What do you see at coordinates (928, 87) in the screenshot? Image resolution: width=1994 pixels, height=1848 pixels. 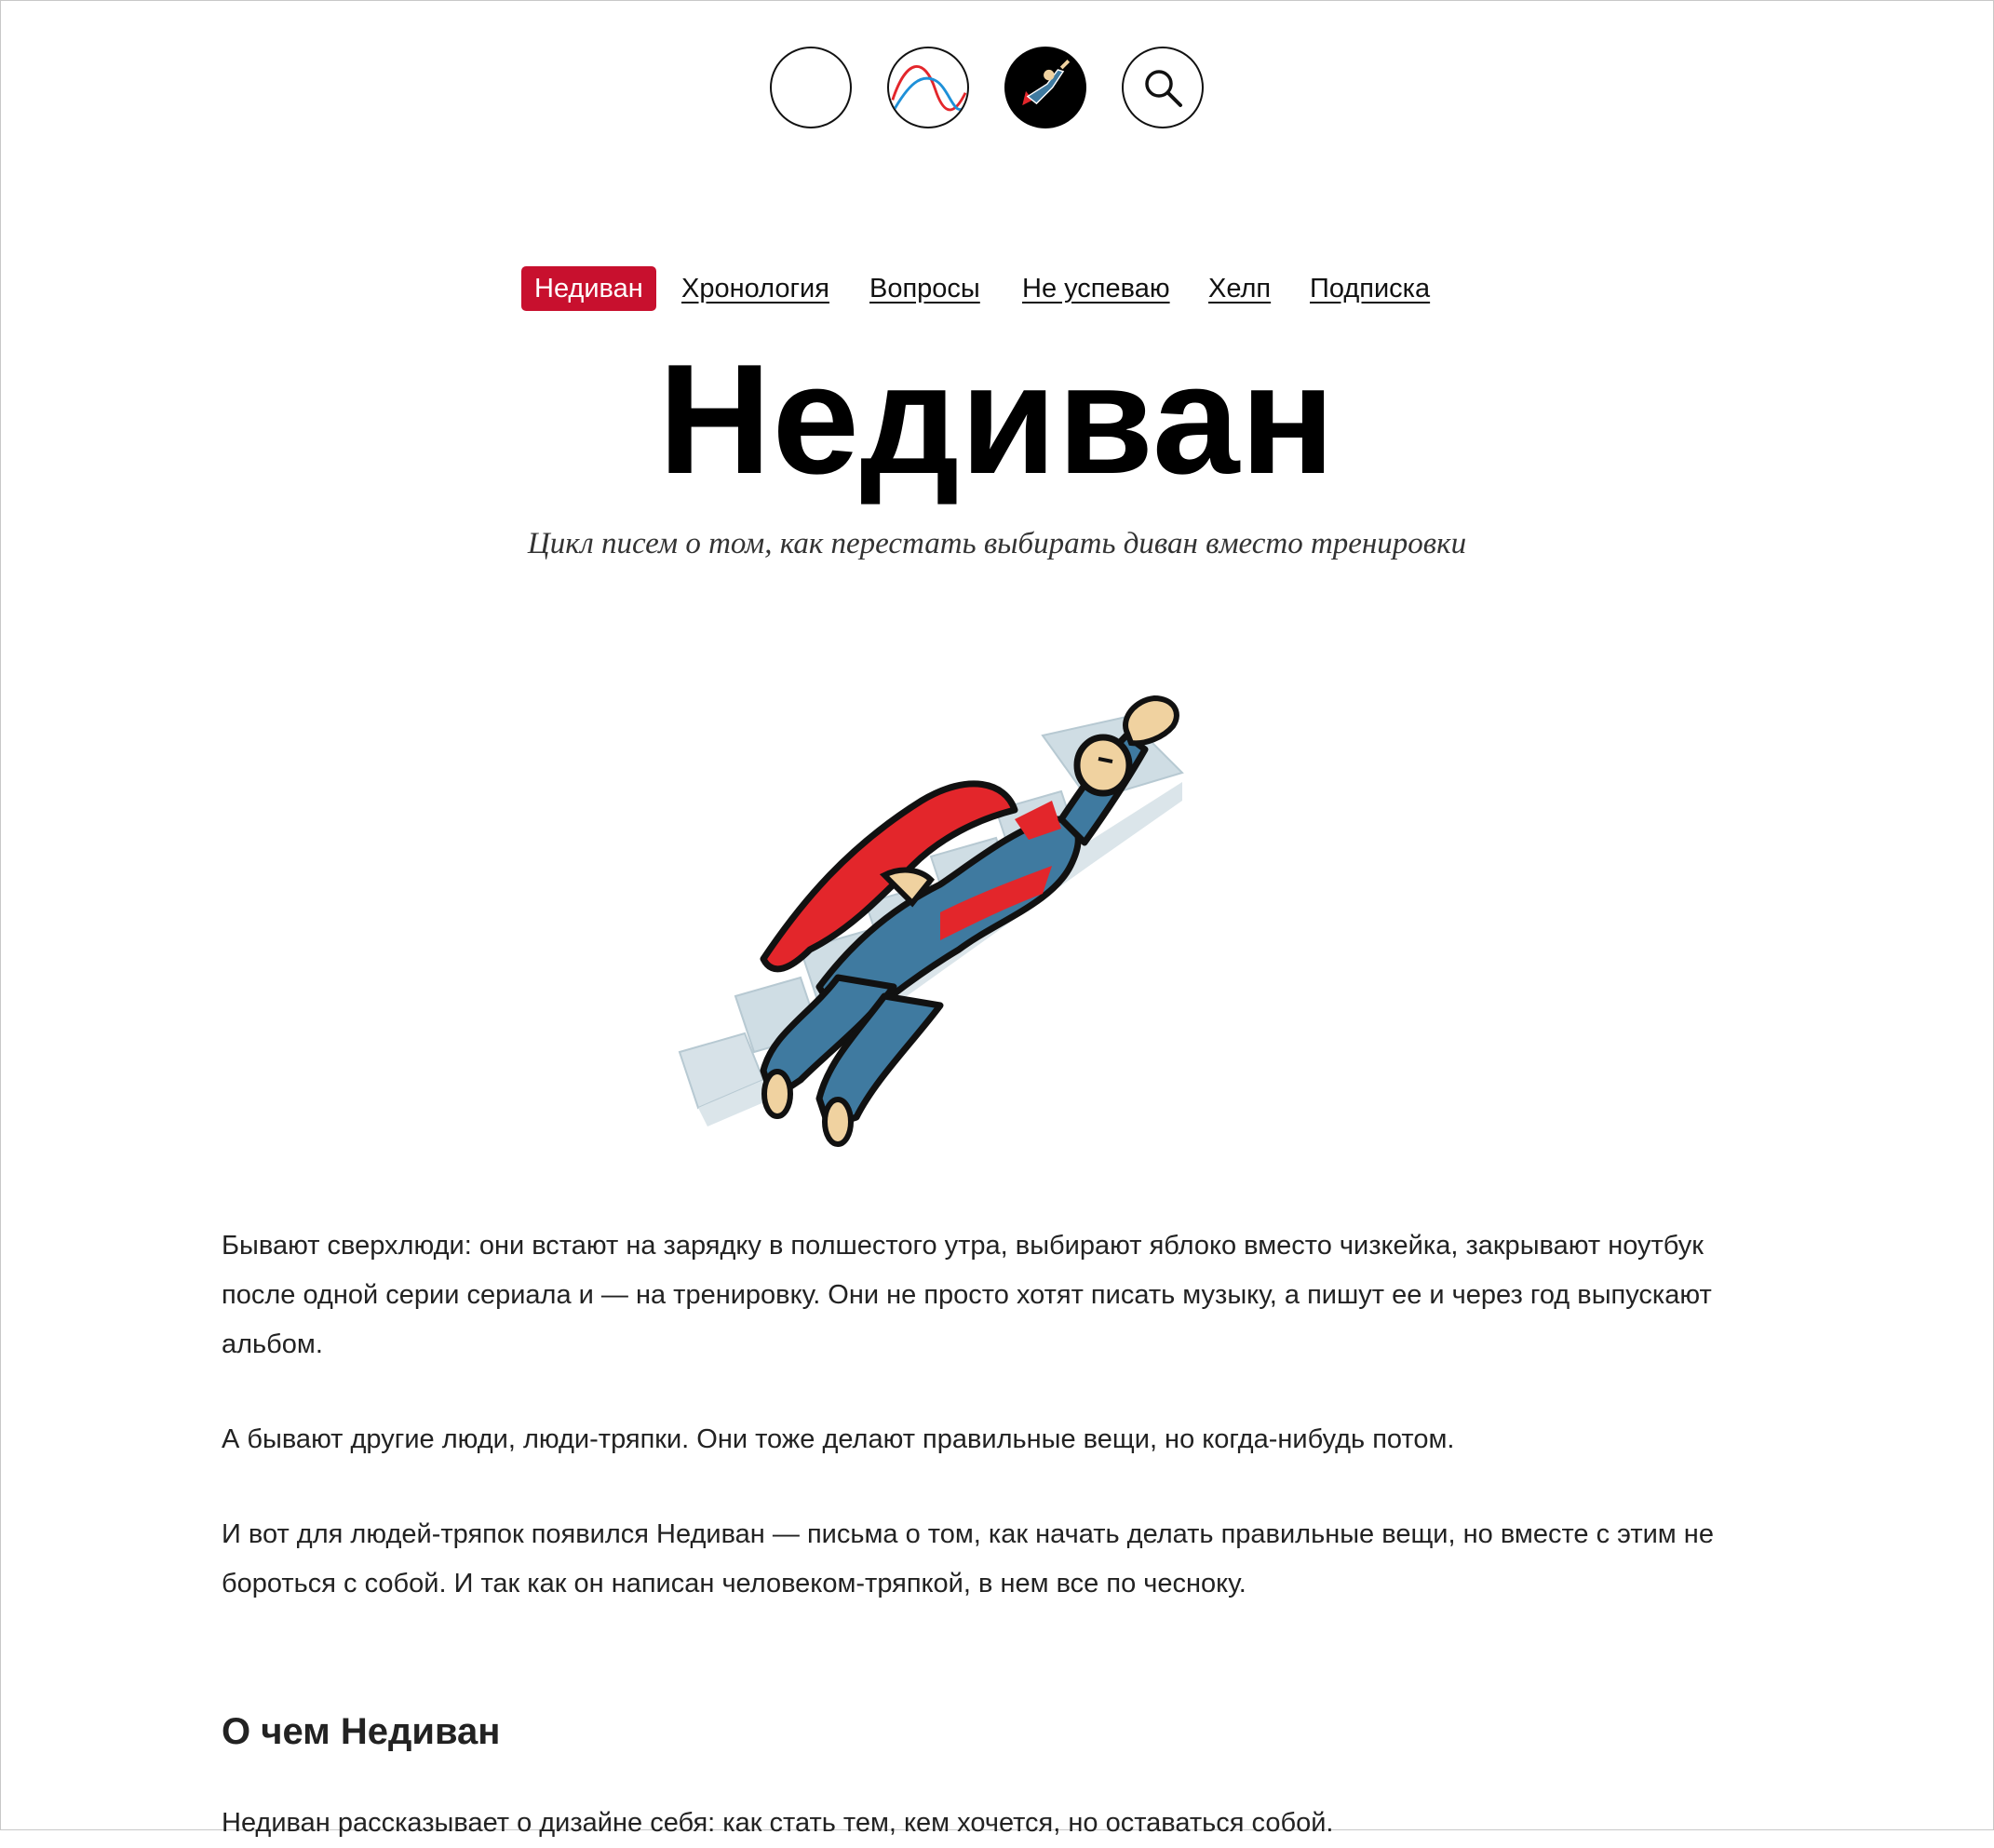 I see `waves-chart-icon` at bounding box center [928, 87].